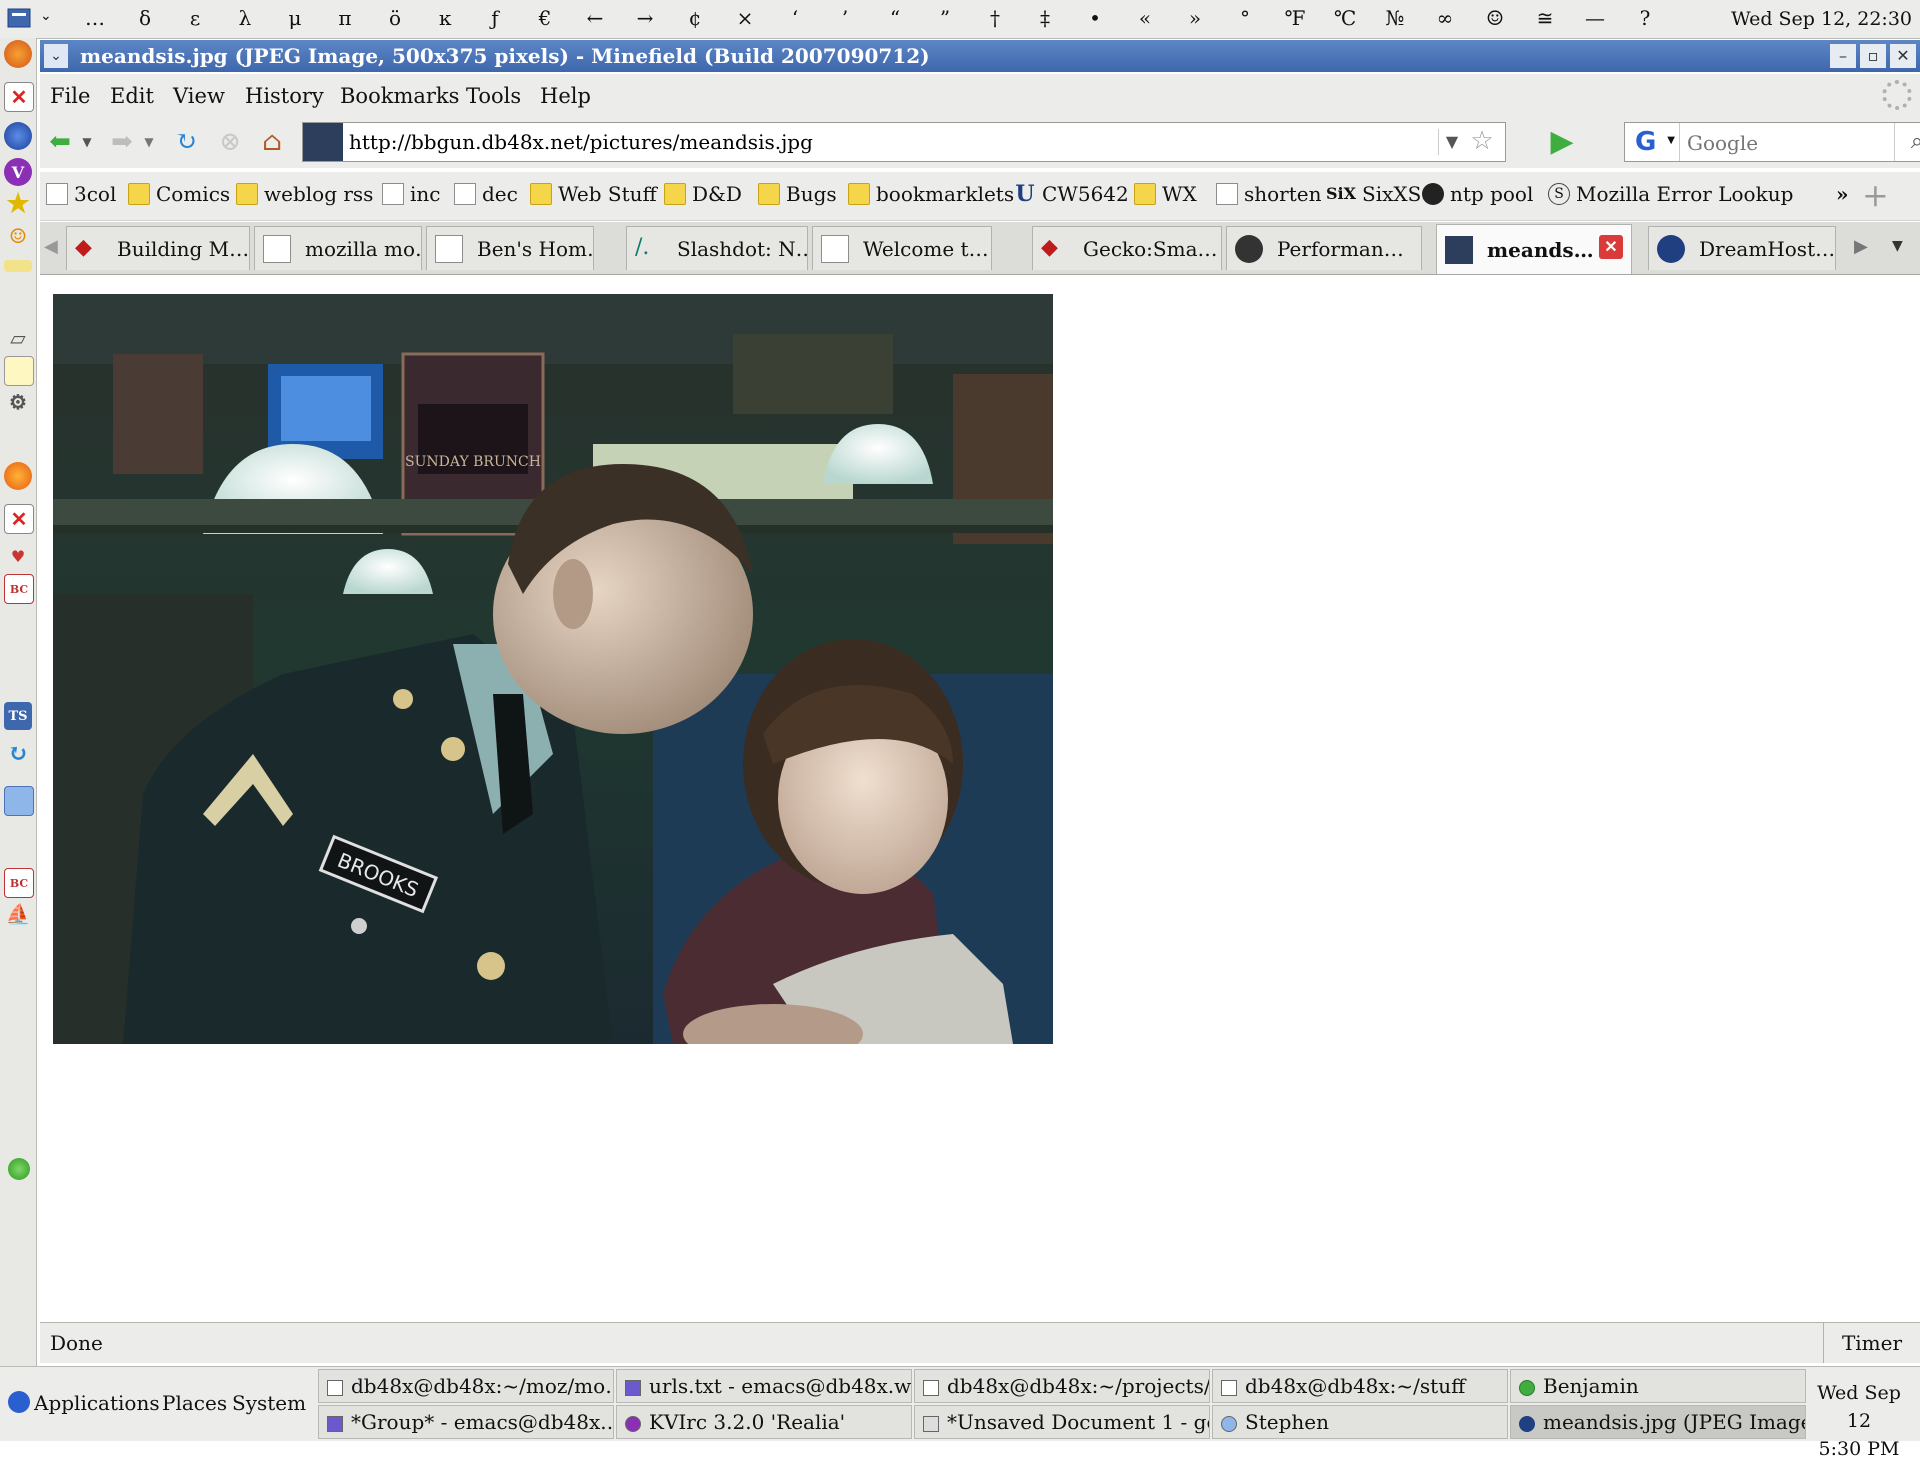 Image resolution: width=1920 pixels, height=1463 pixels. What do you see at coordinates (284, 96) in the screenshot?
I see `menu-history: History` at bounding box center [284, 96].